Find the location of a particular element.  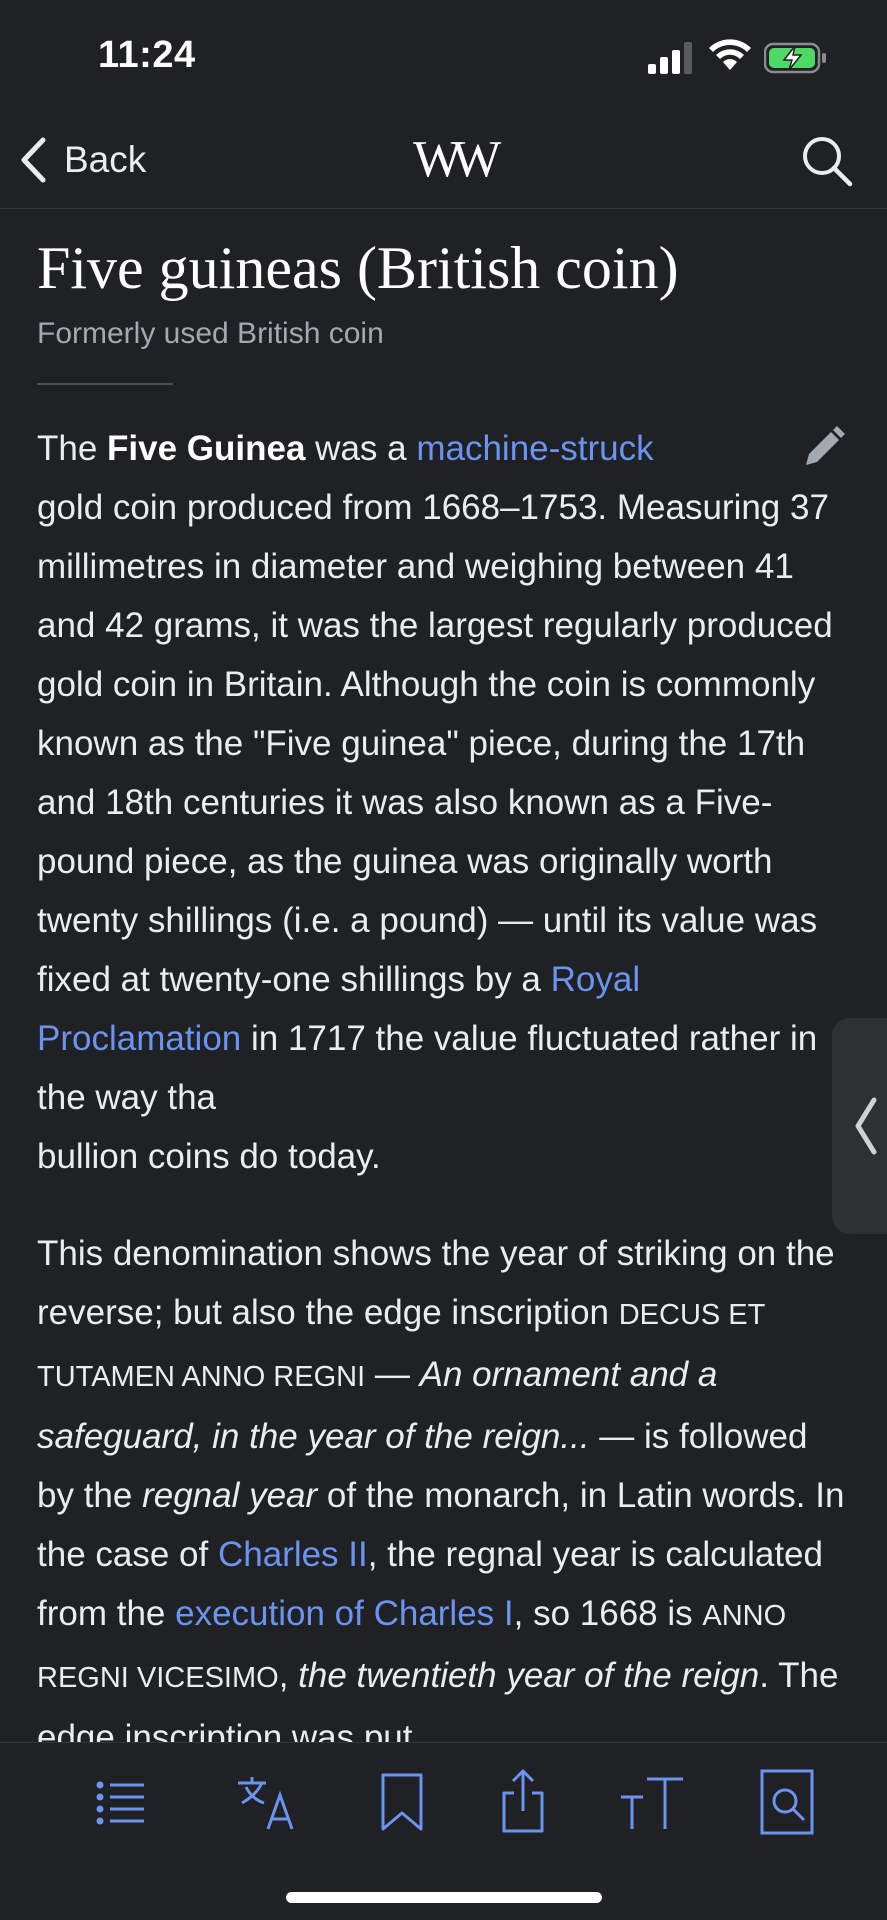

status-time: 11:24 is located at coordinates (147, 55).